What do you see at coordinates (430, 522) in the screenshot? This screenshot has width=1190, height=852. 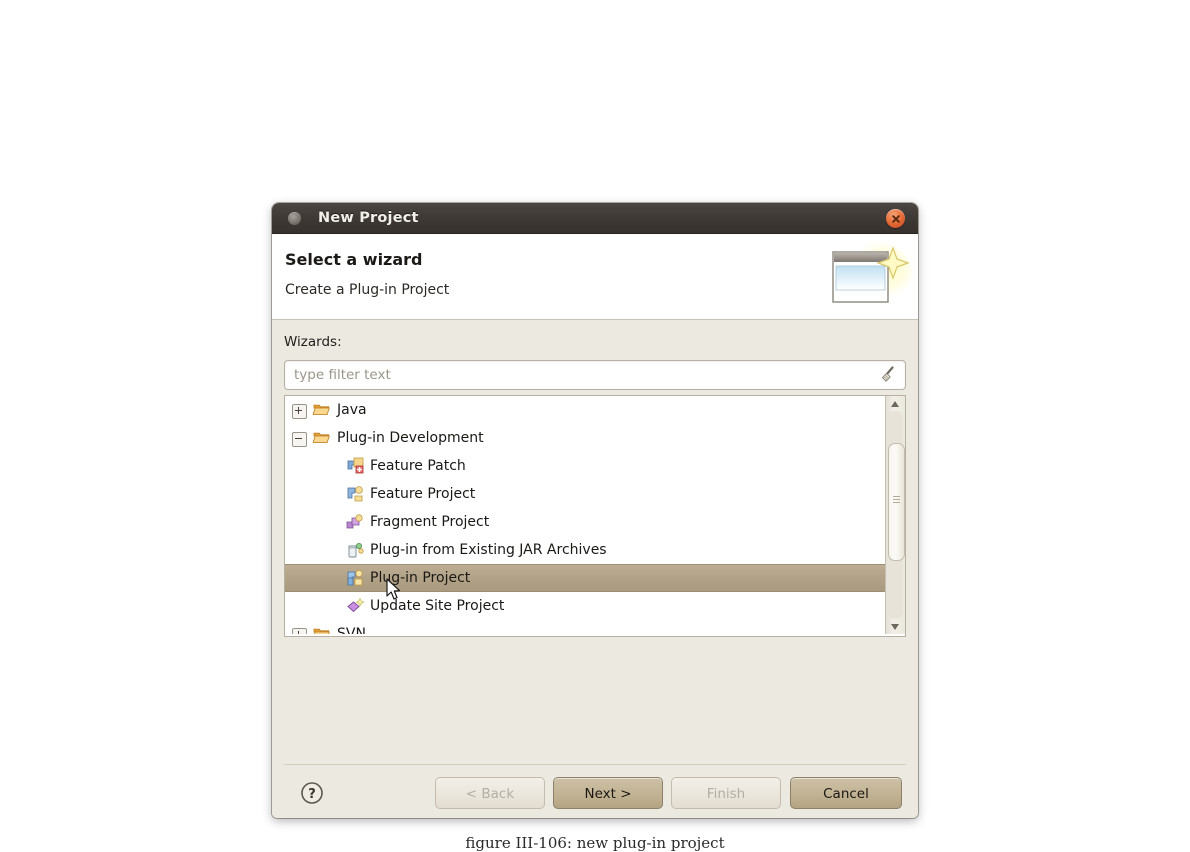 I see `tree-item-label: Fragment Project` at bounding box center [430, 522].